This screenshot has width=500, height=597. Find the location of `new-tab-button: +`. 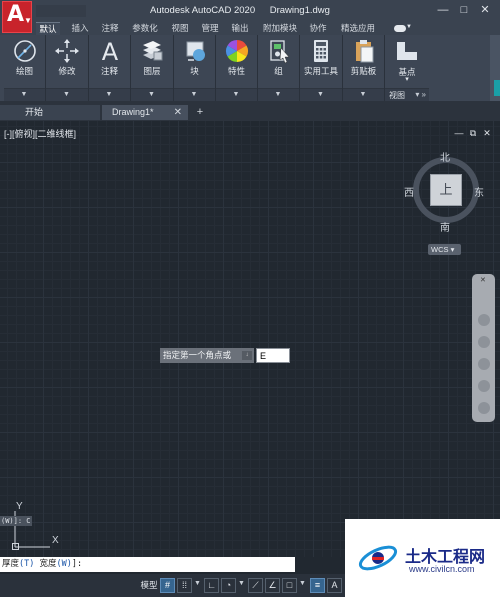

new-tab-button: + is located at coordinates (200, 112).